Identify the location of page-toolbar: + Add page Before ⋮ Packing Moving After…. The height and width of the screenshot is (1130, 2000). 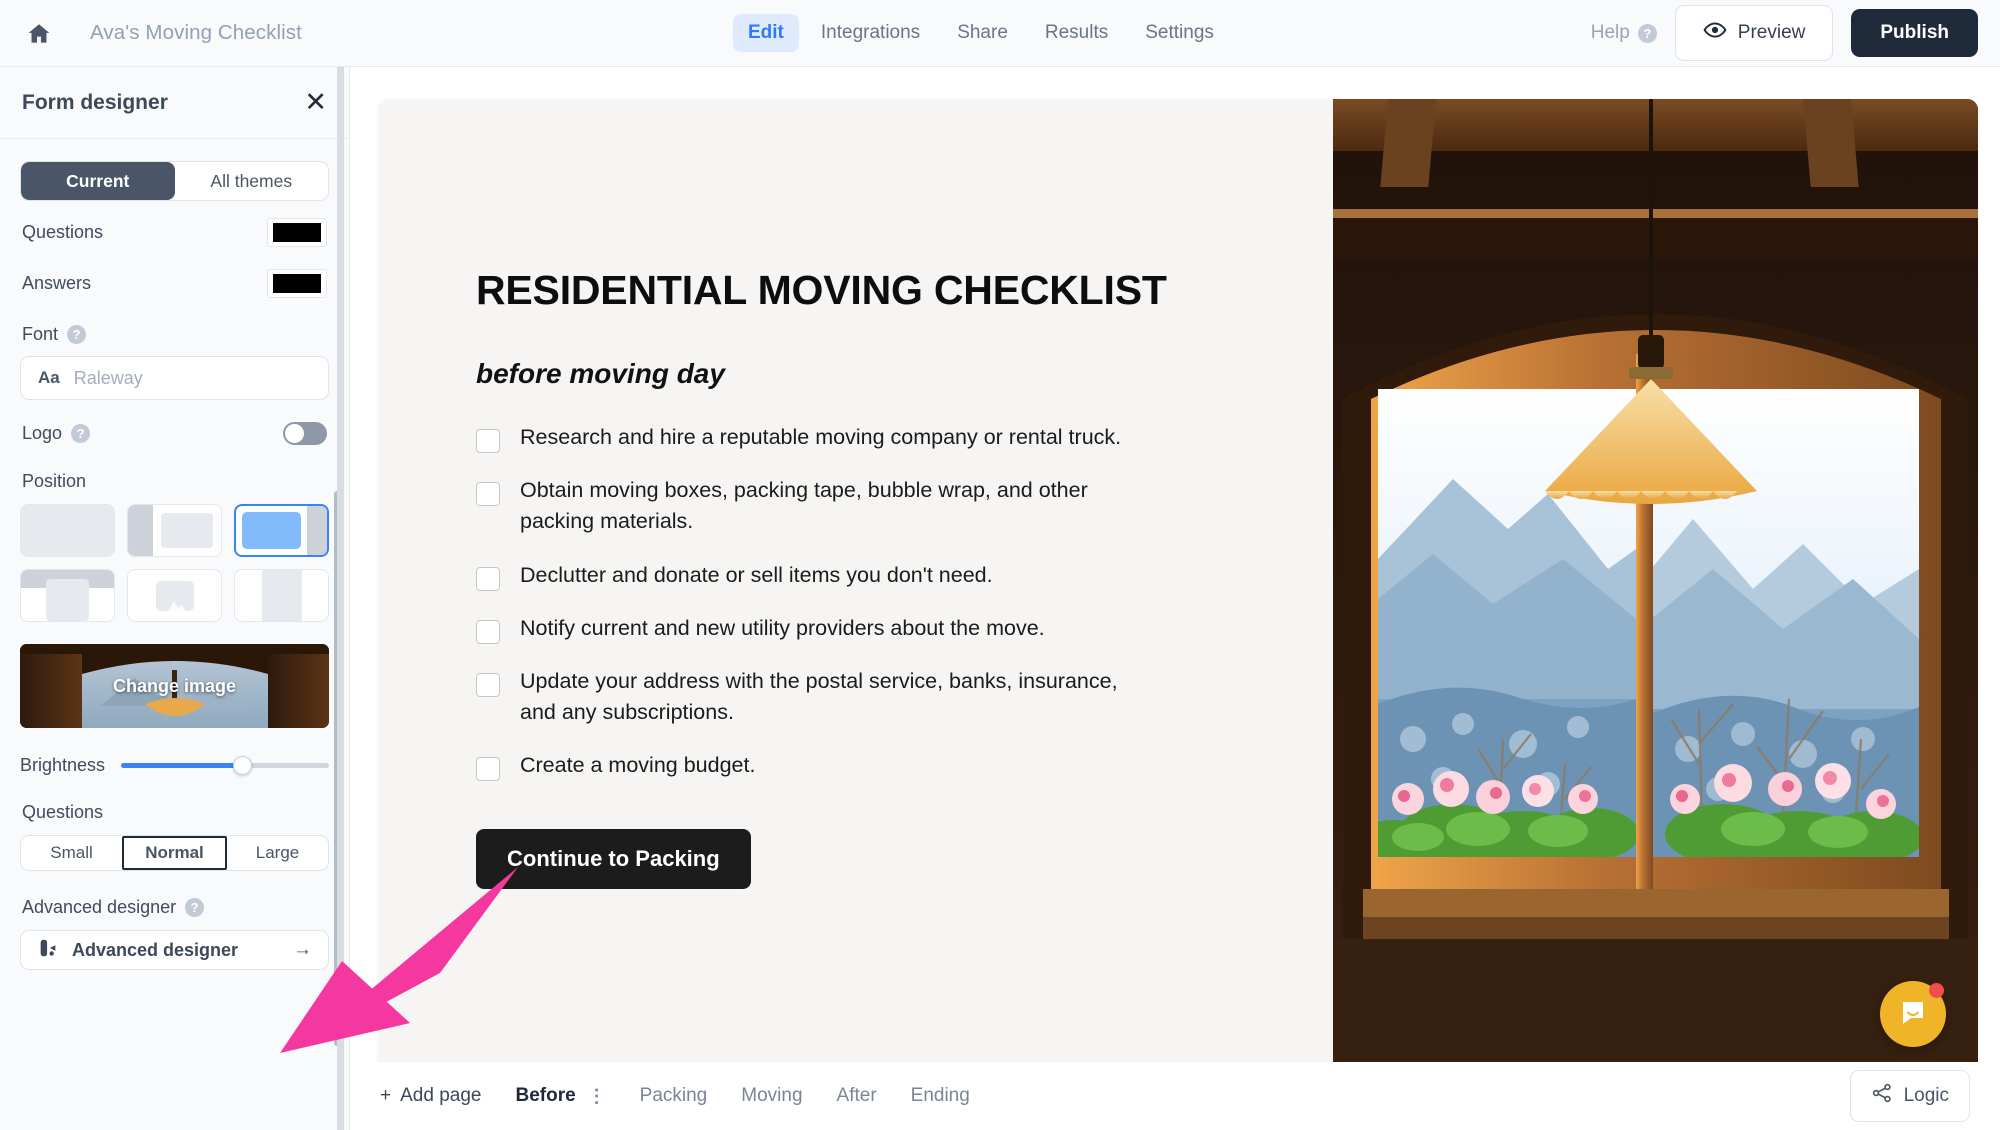
(1175, 1096).